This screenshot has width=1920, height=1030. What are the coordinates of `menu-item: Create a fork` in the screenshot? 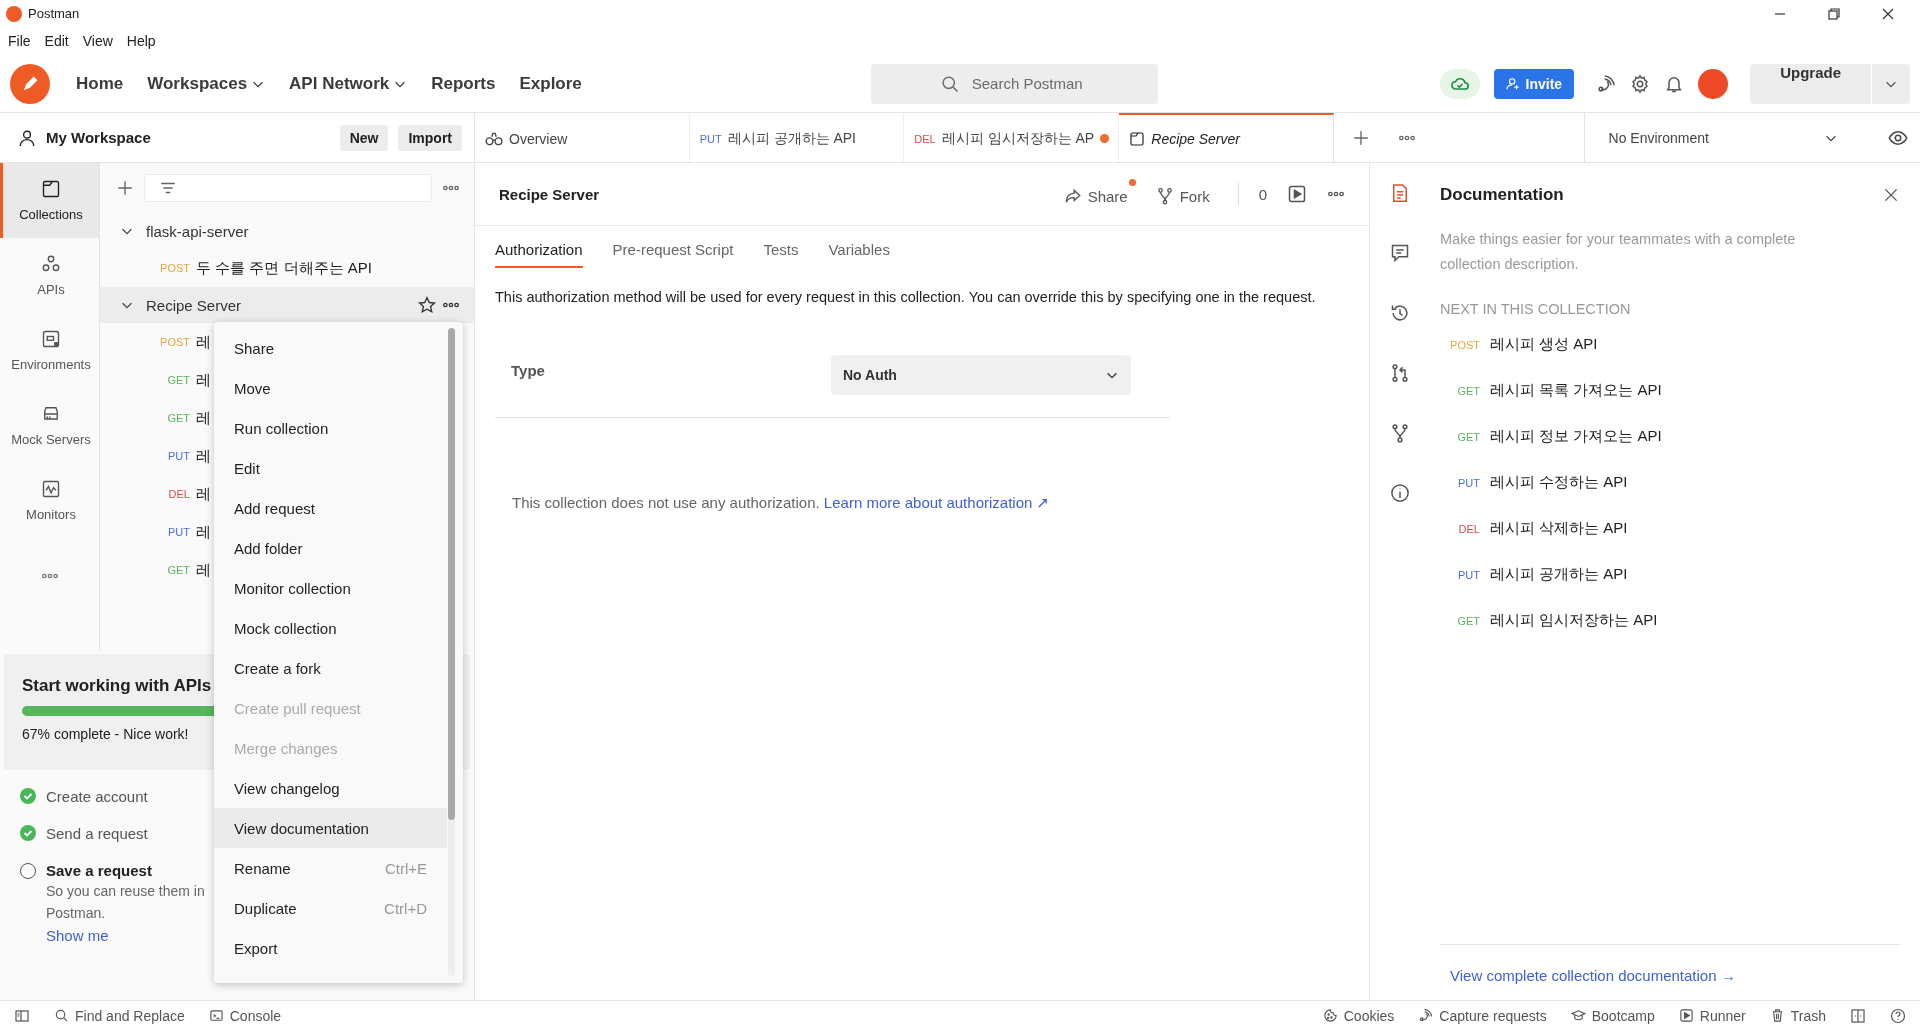 It's located at (330, 668).